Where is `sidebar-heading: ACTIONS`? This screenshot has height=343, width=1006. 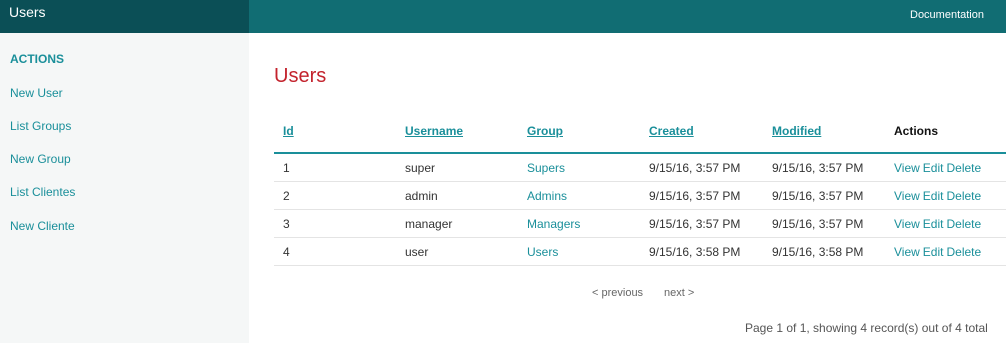 sidebar-heading: ACTIONS is located at coordinates (37, 59).